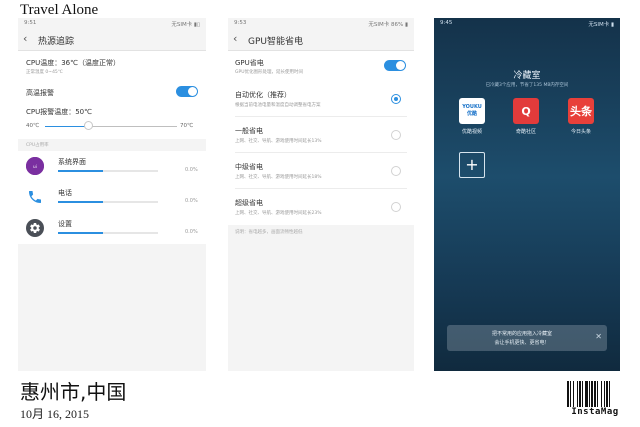  What do you see at coordinates (525, 132) in the screenshot?
I see `frozen-app-name: 奇酷社区` at bounding box center [525, 132].